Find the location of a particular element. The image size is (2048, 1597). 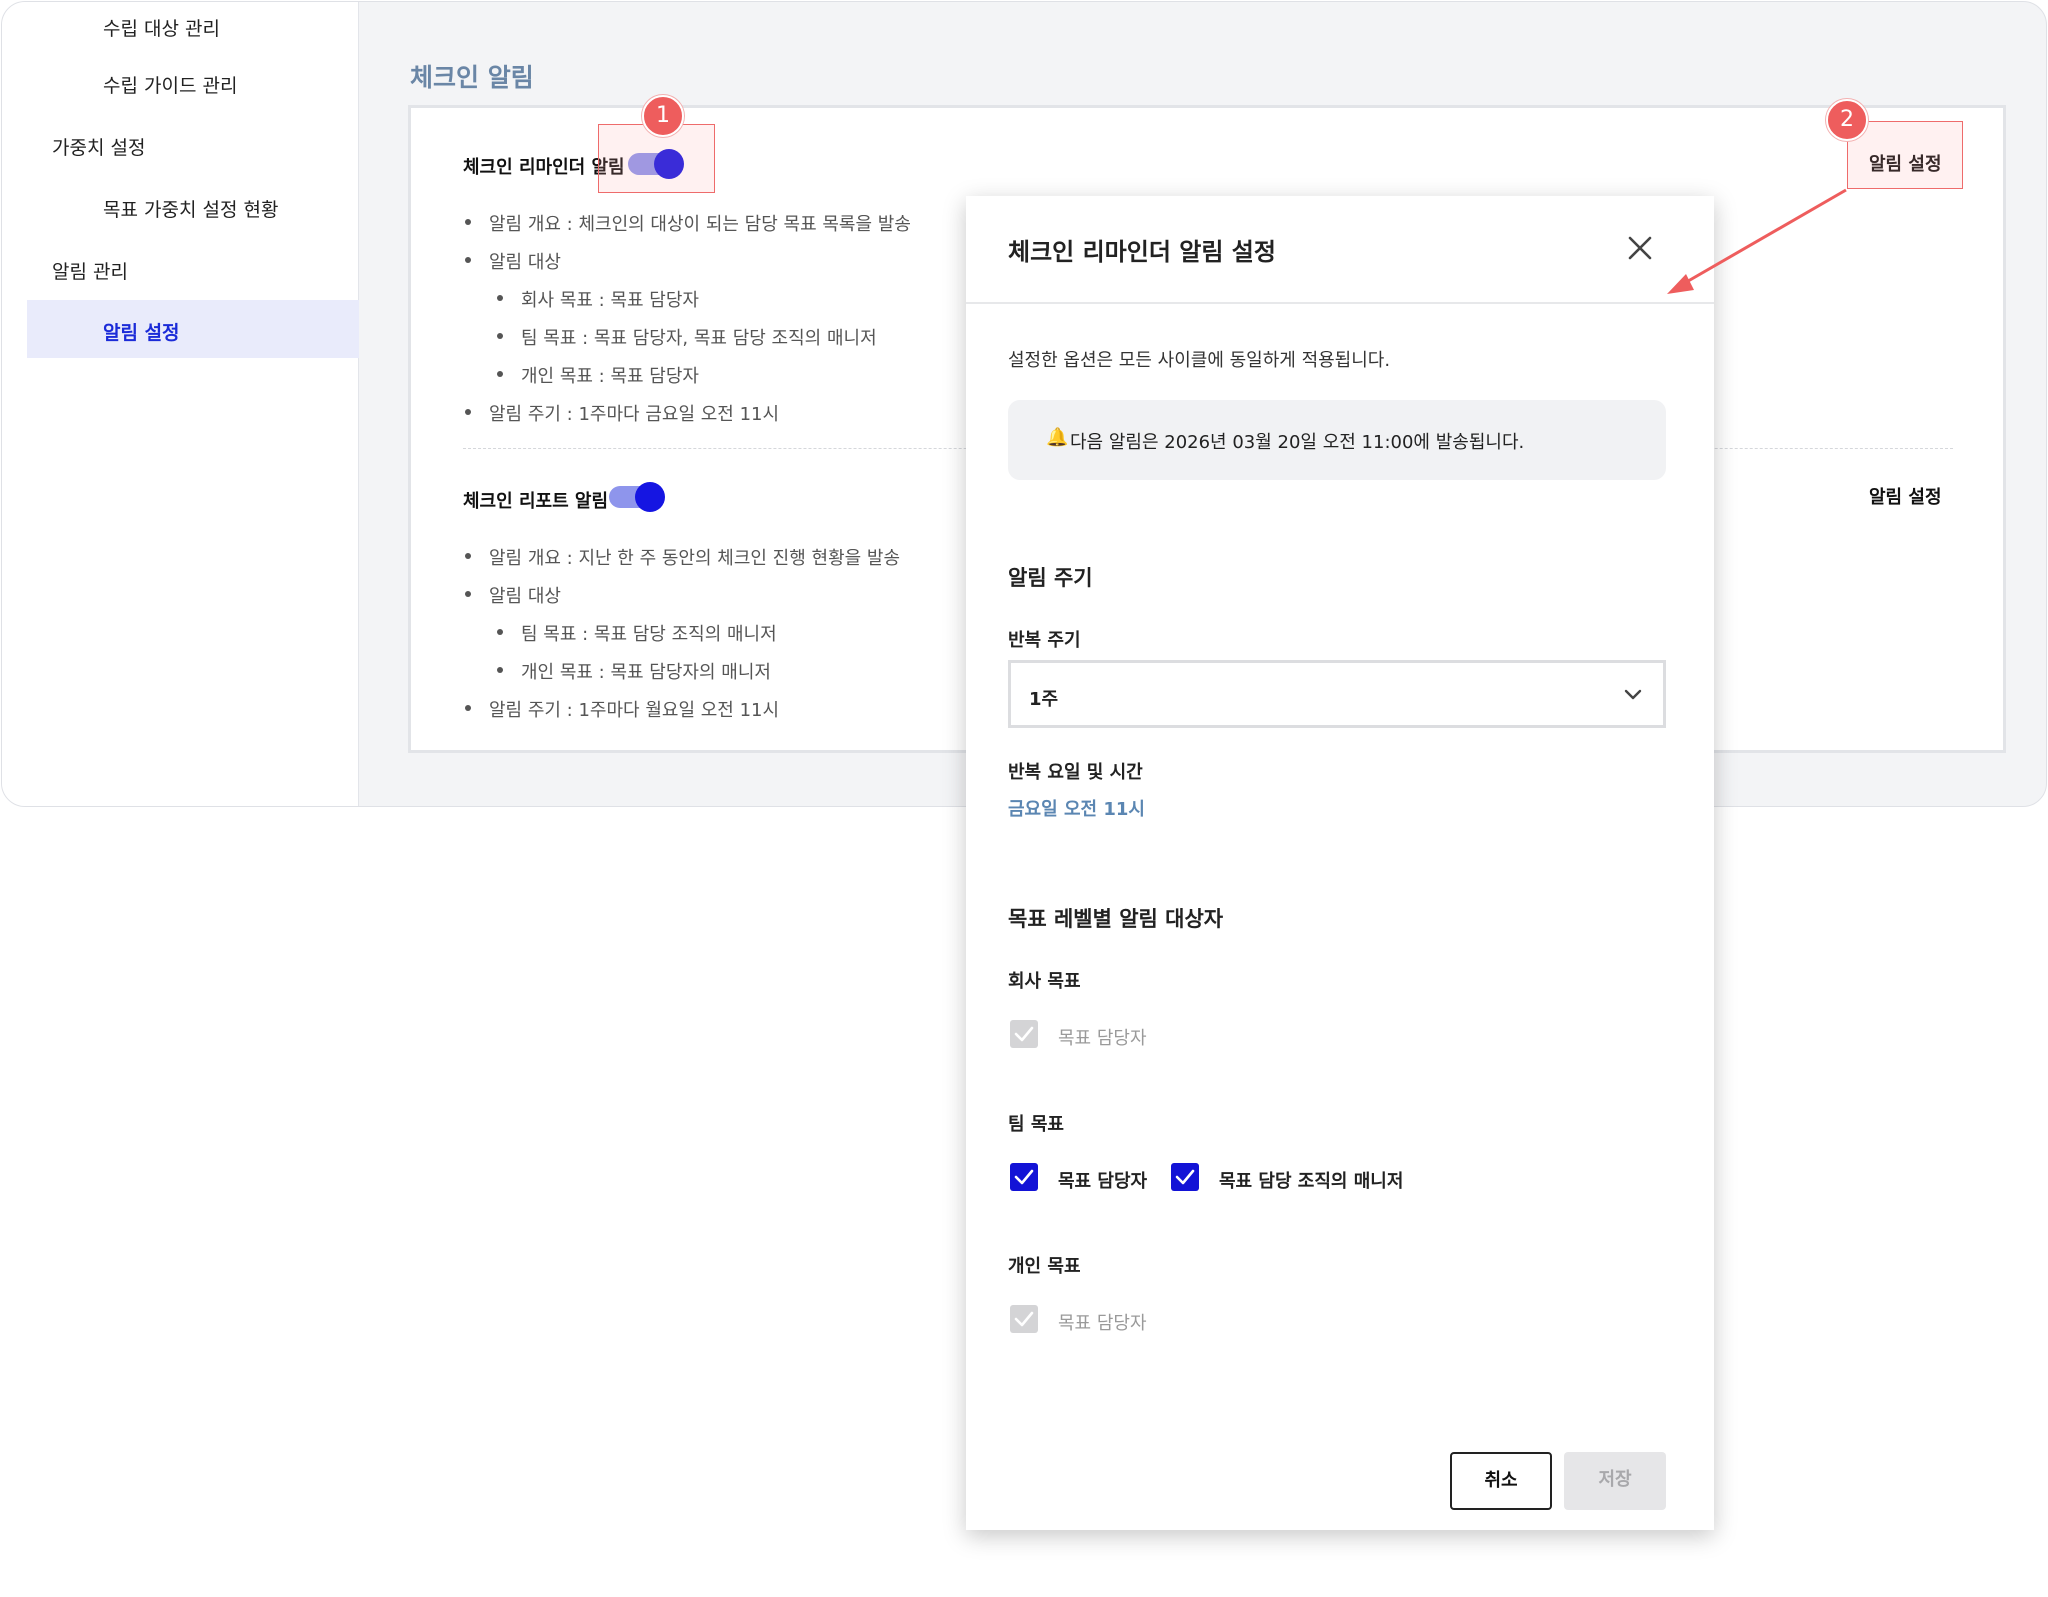

toggle-knob is located at coordinates (650, 497).